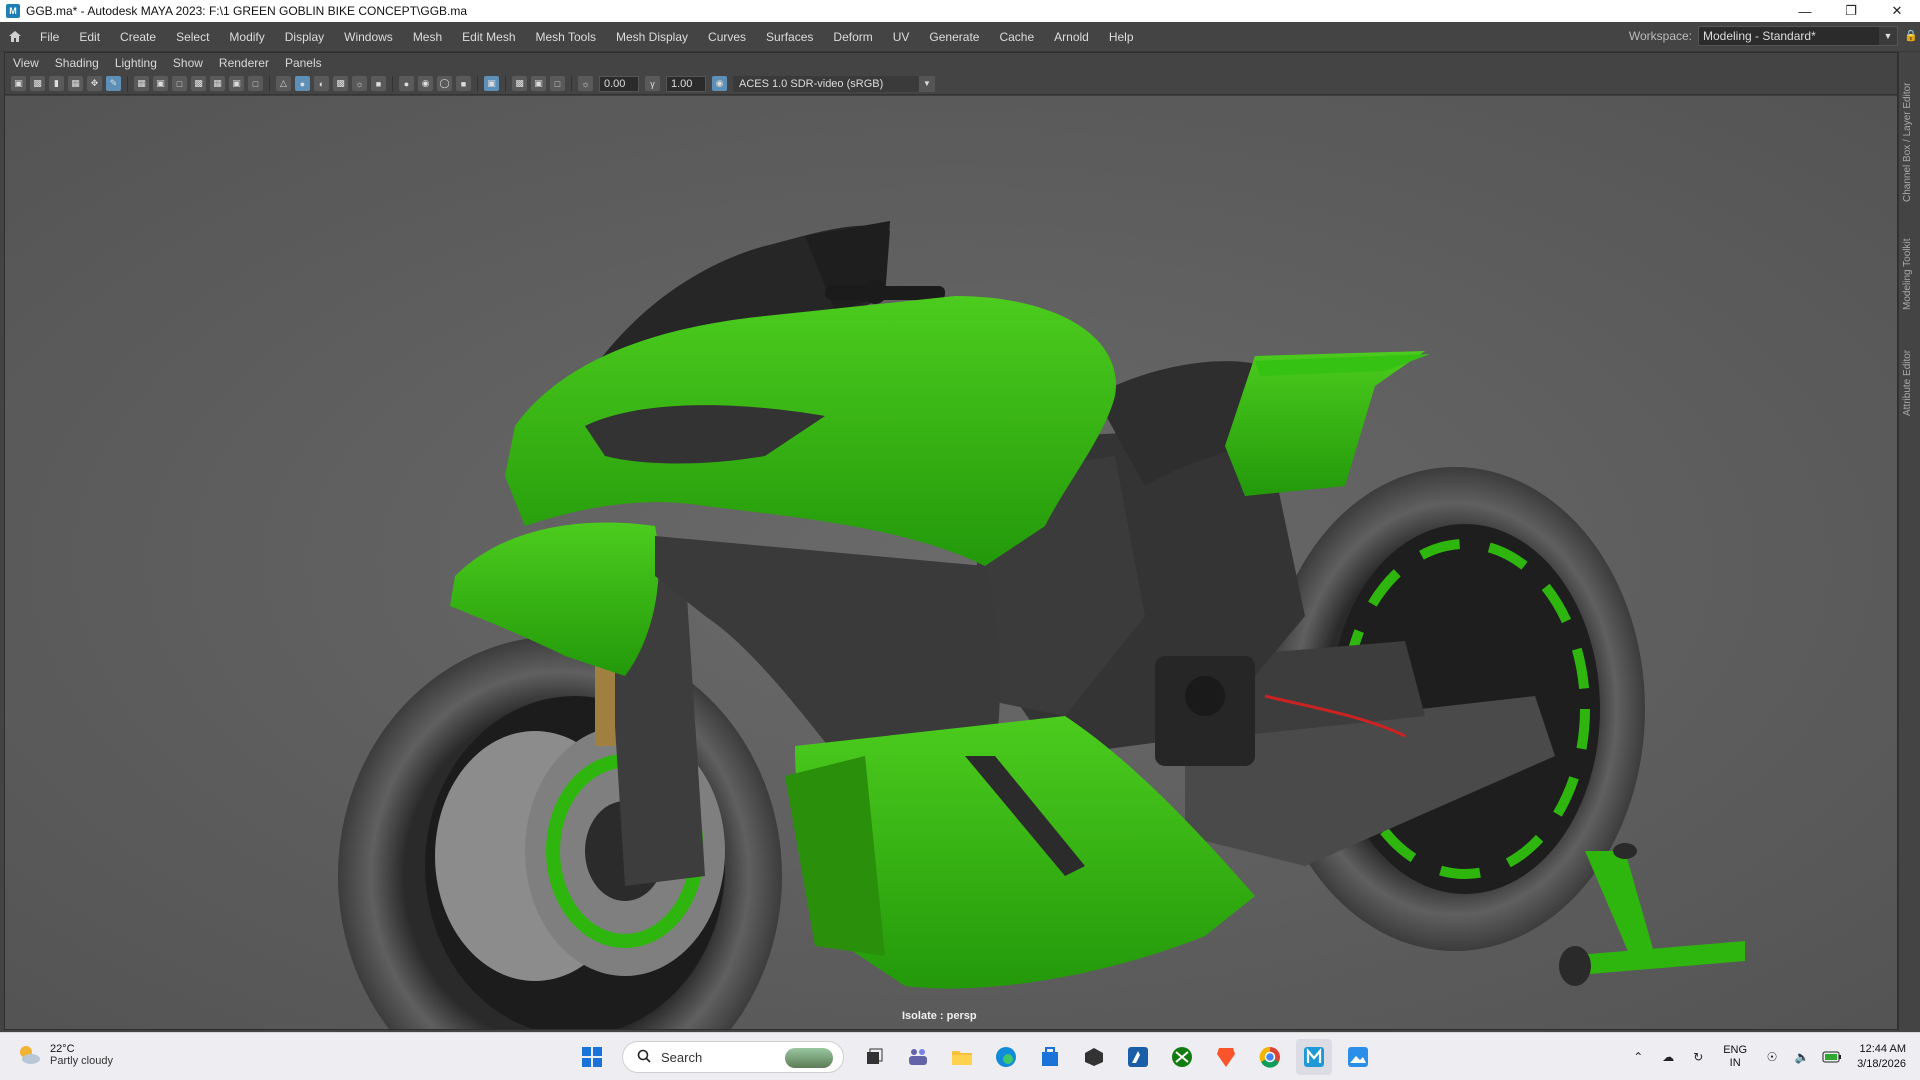  Describe the element at coordinates (1881, 1064) in the screenshot. I see `clock-date: 3/18/2026` at that location.